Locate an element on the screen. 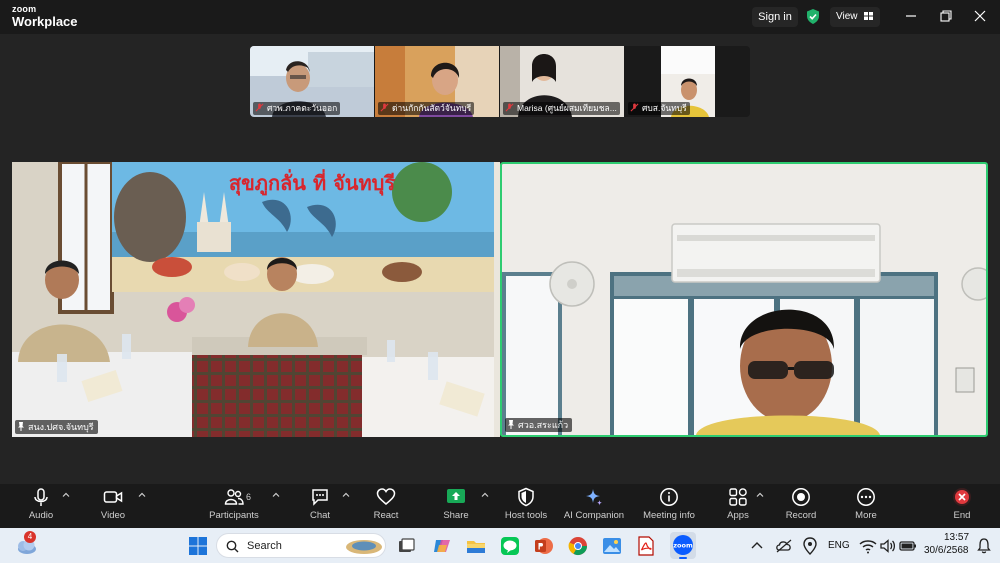 Image resolution: width=1000 pixels, height=563 pixels. logo-brand: zoom is located at coordinates (24, 9).